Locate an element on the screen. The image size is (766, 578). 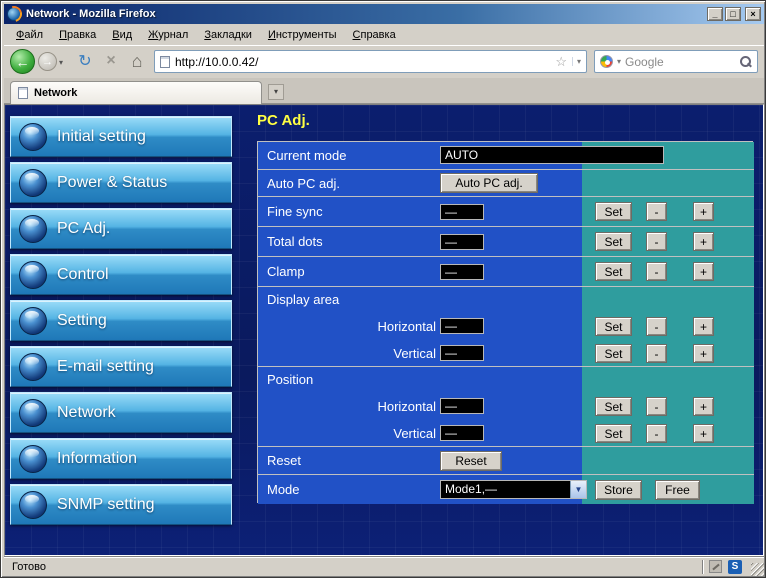
menu-file: Файл is located at coordinates (29, 35).